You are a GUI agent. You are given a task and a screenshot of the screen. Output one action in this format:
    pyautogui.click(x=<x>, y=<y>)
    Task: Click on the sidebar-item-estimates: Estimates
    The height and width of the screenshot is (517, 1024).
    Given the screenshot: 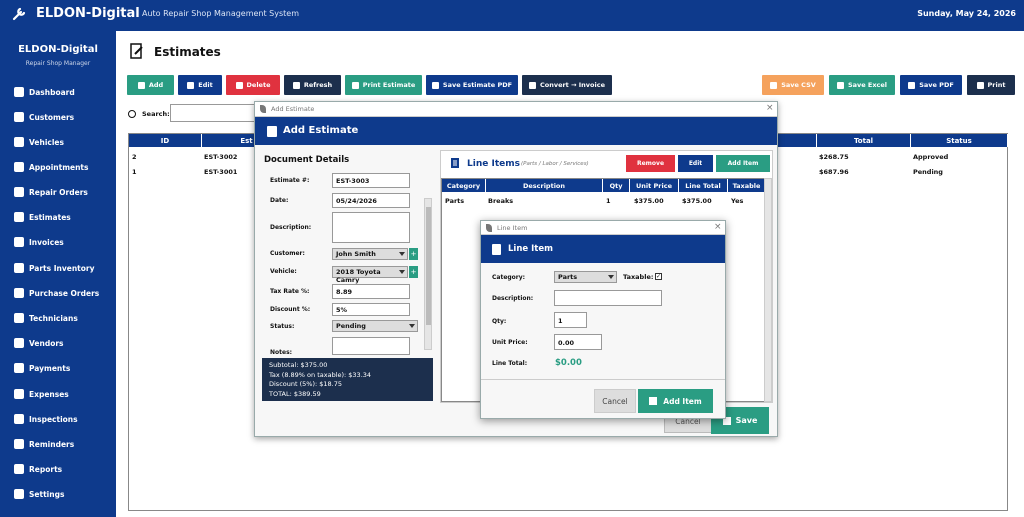 What is the action you would take?
    pyautogui.click(x=42, y=217)
    